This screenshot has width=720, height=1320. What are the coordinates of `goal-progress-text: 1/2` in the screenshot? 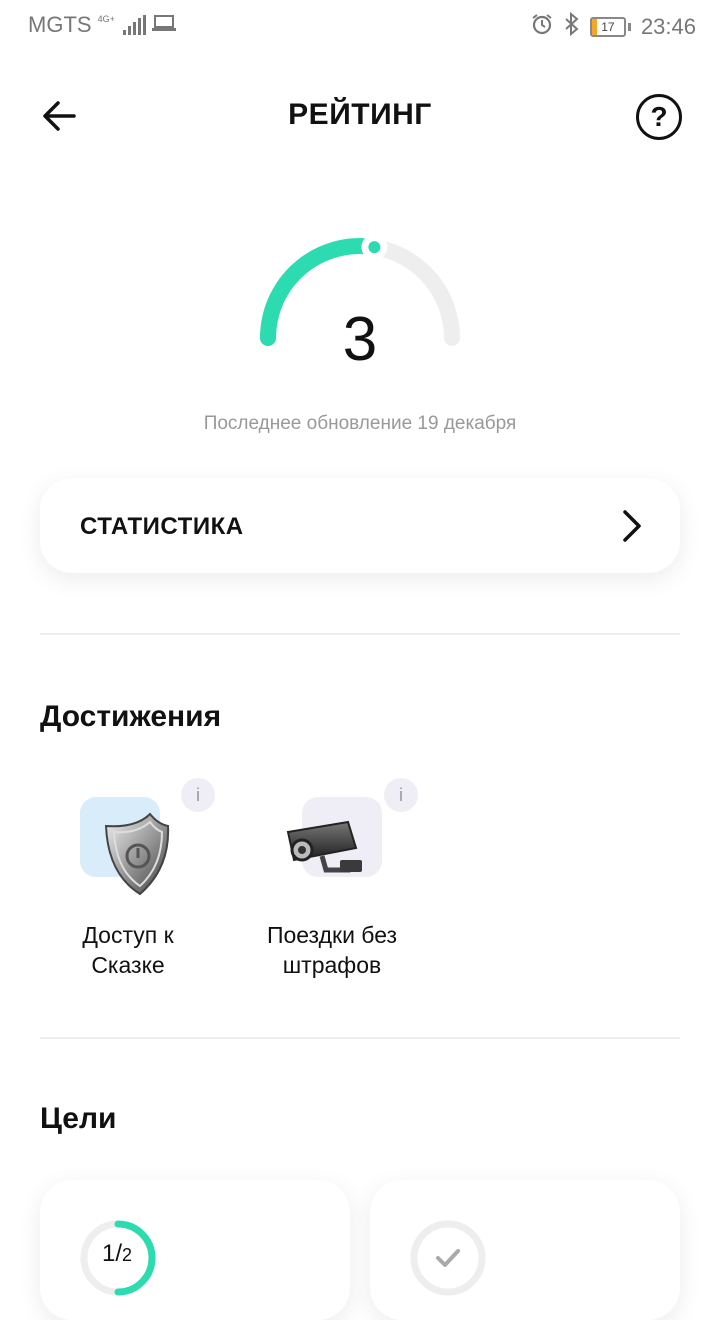 It's located at (117, 1253).